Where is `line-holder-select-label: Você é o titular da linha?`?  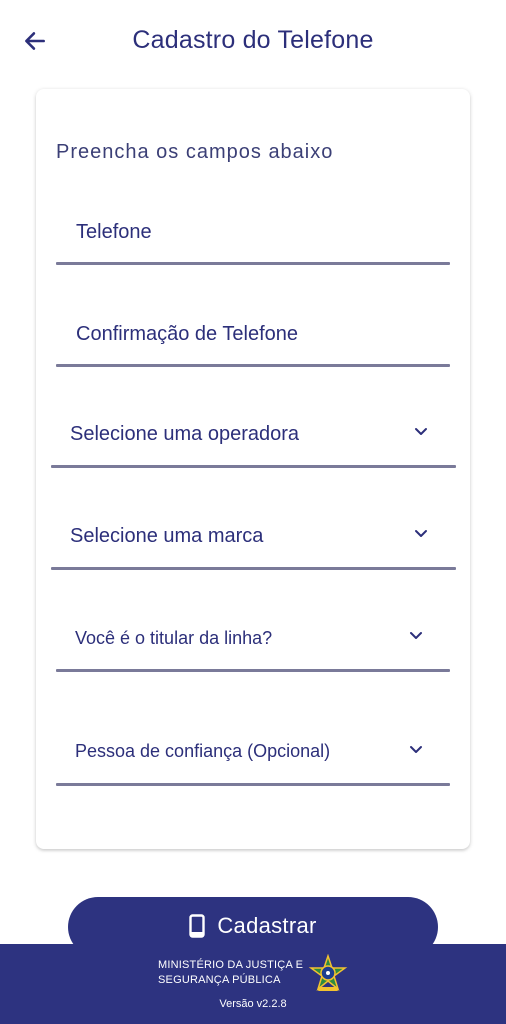 line-holder-select-label: Você é o titular da linha? is located at coordinates (174, 638).